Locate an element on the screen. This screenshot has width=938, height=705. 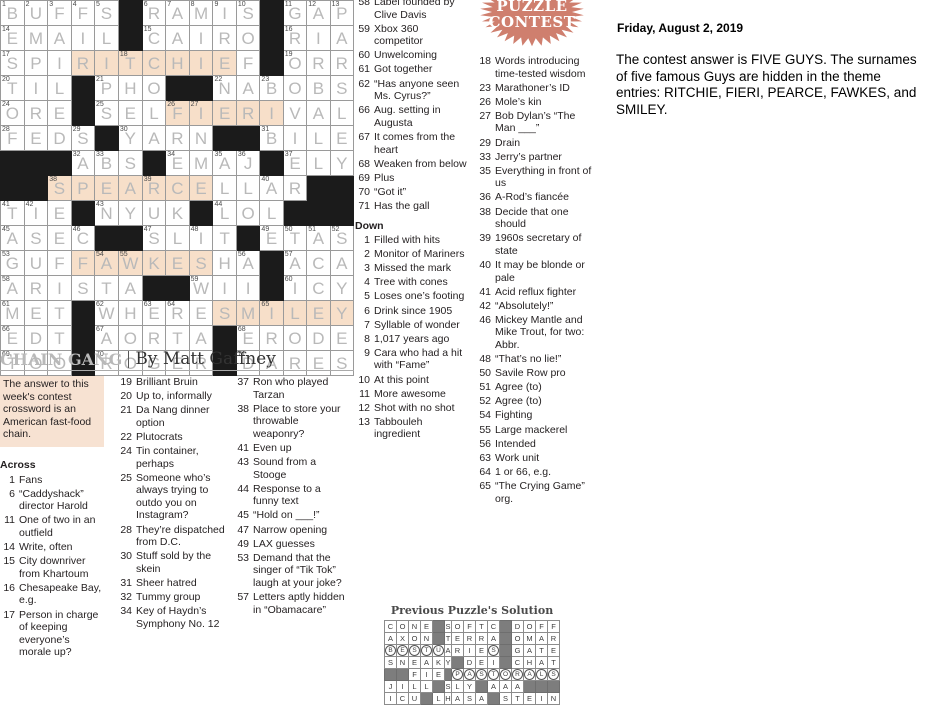
grid-cell: 25 S is located at coordinates (106, 113).